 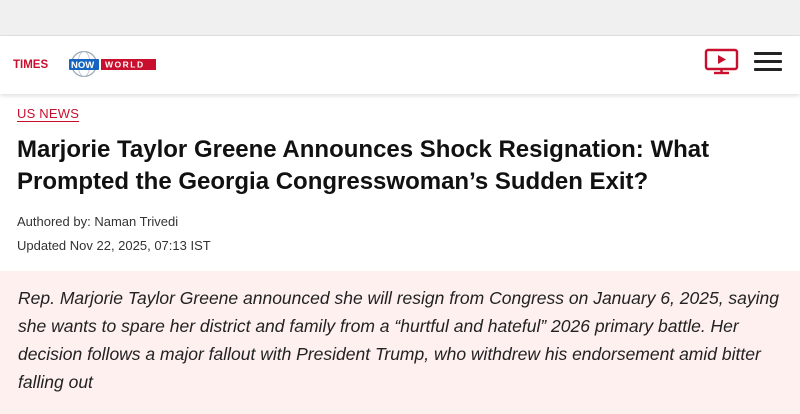 I want to click on video-play-icon, so click(x=722, y=63).